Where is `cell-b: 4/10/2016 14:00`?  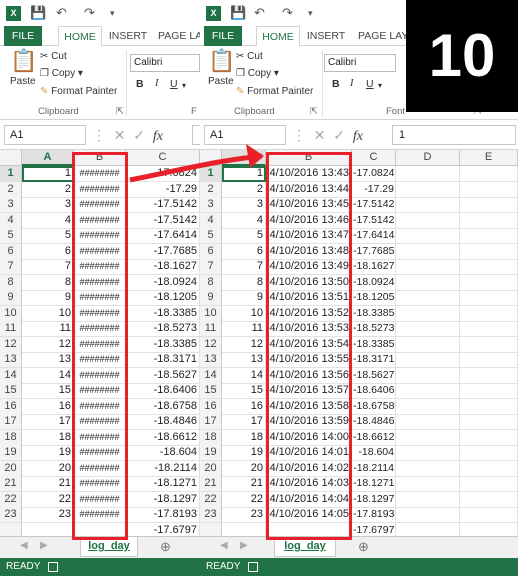
cell-b: 4/10/2016 14:00 is located at coordinates (309, 437).